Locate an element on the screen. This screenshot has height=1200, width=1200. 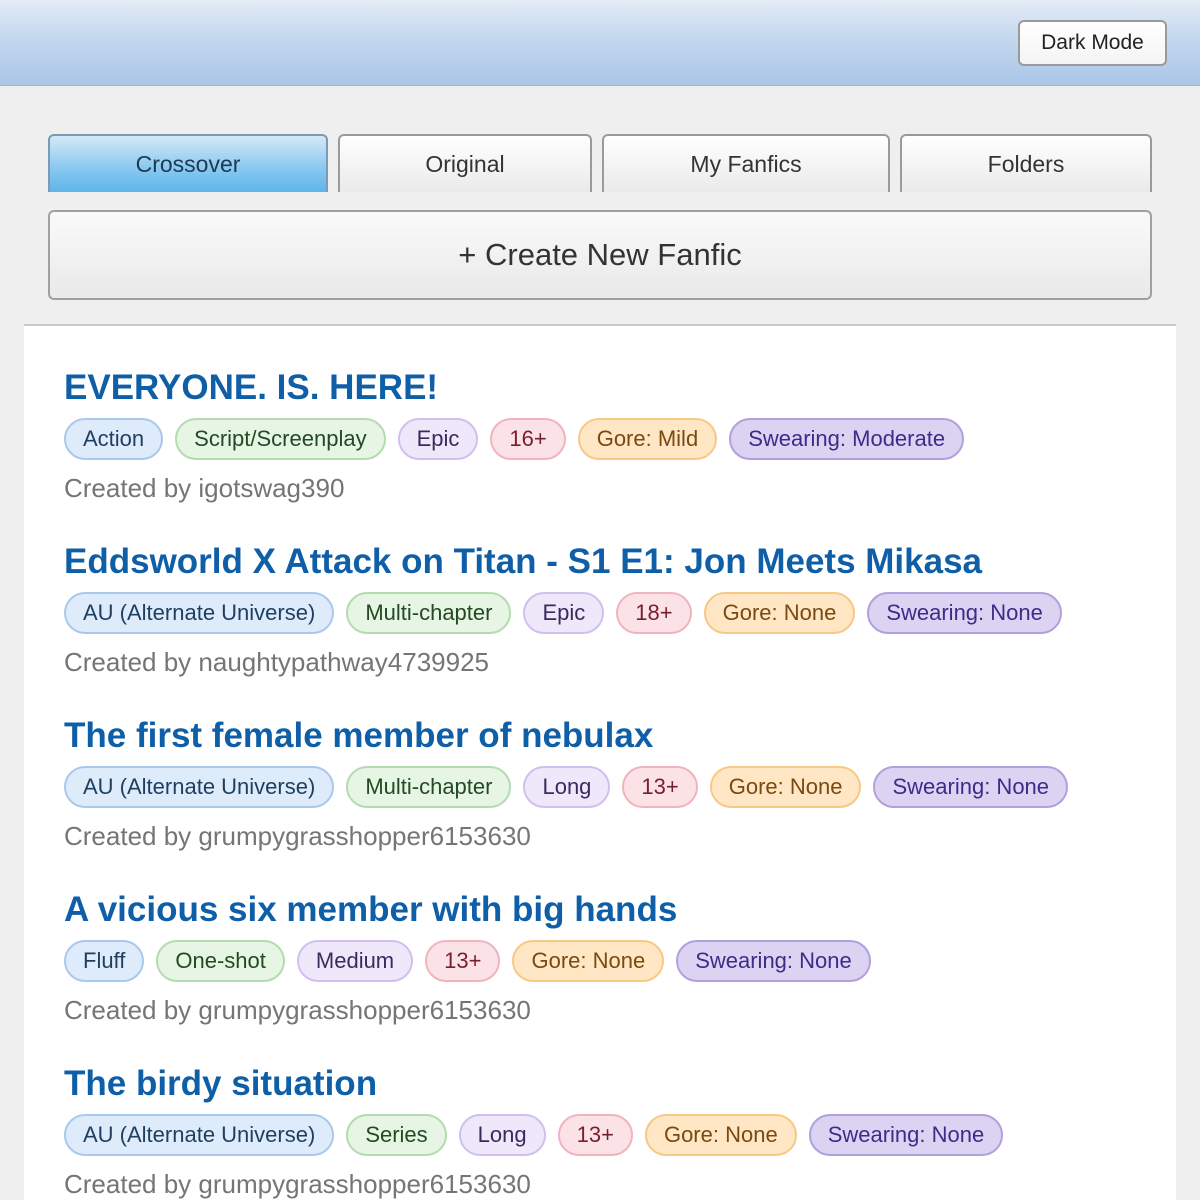
fanfic-title: A vicious six member with big hands is located at coordinates (604, 910).